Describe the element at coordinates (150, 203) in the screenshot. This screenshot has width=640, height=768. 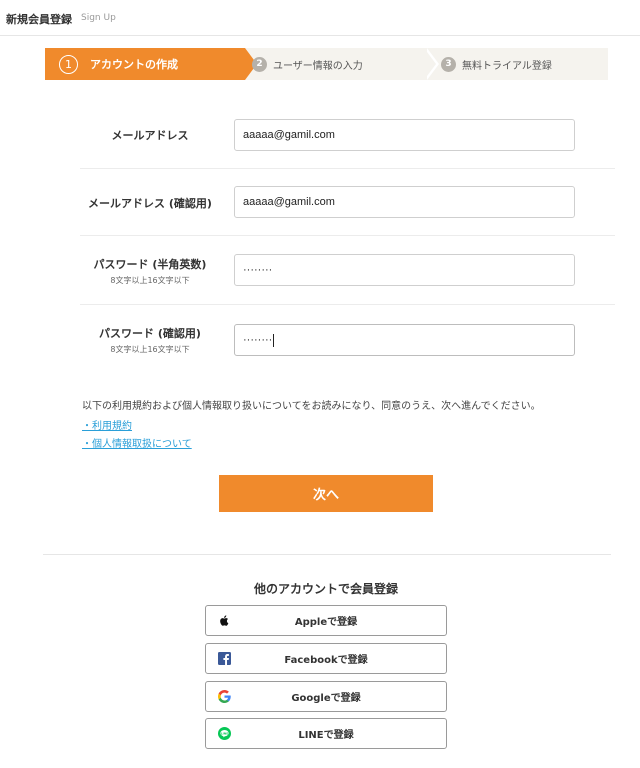
I see `email-confirm-label: メールアドレス (確認用)` at that location.